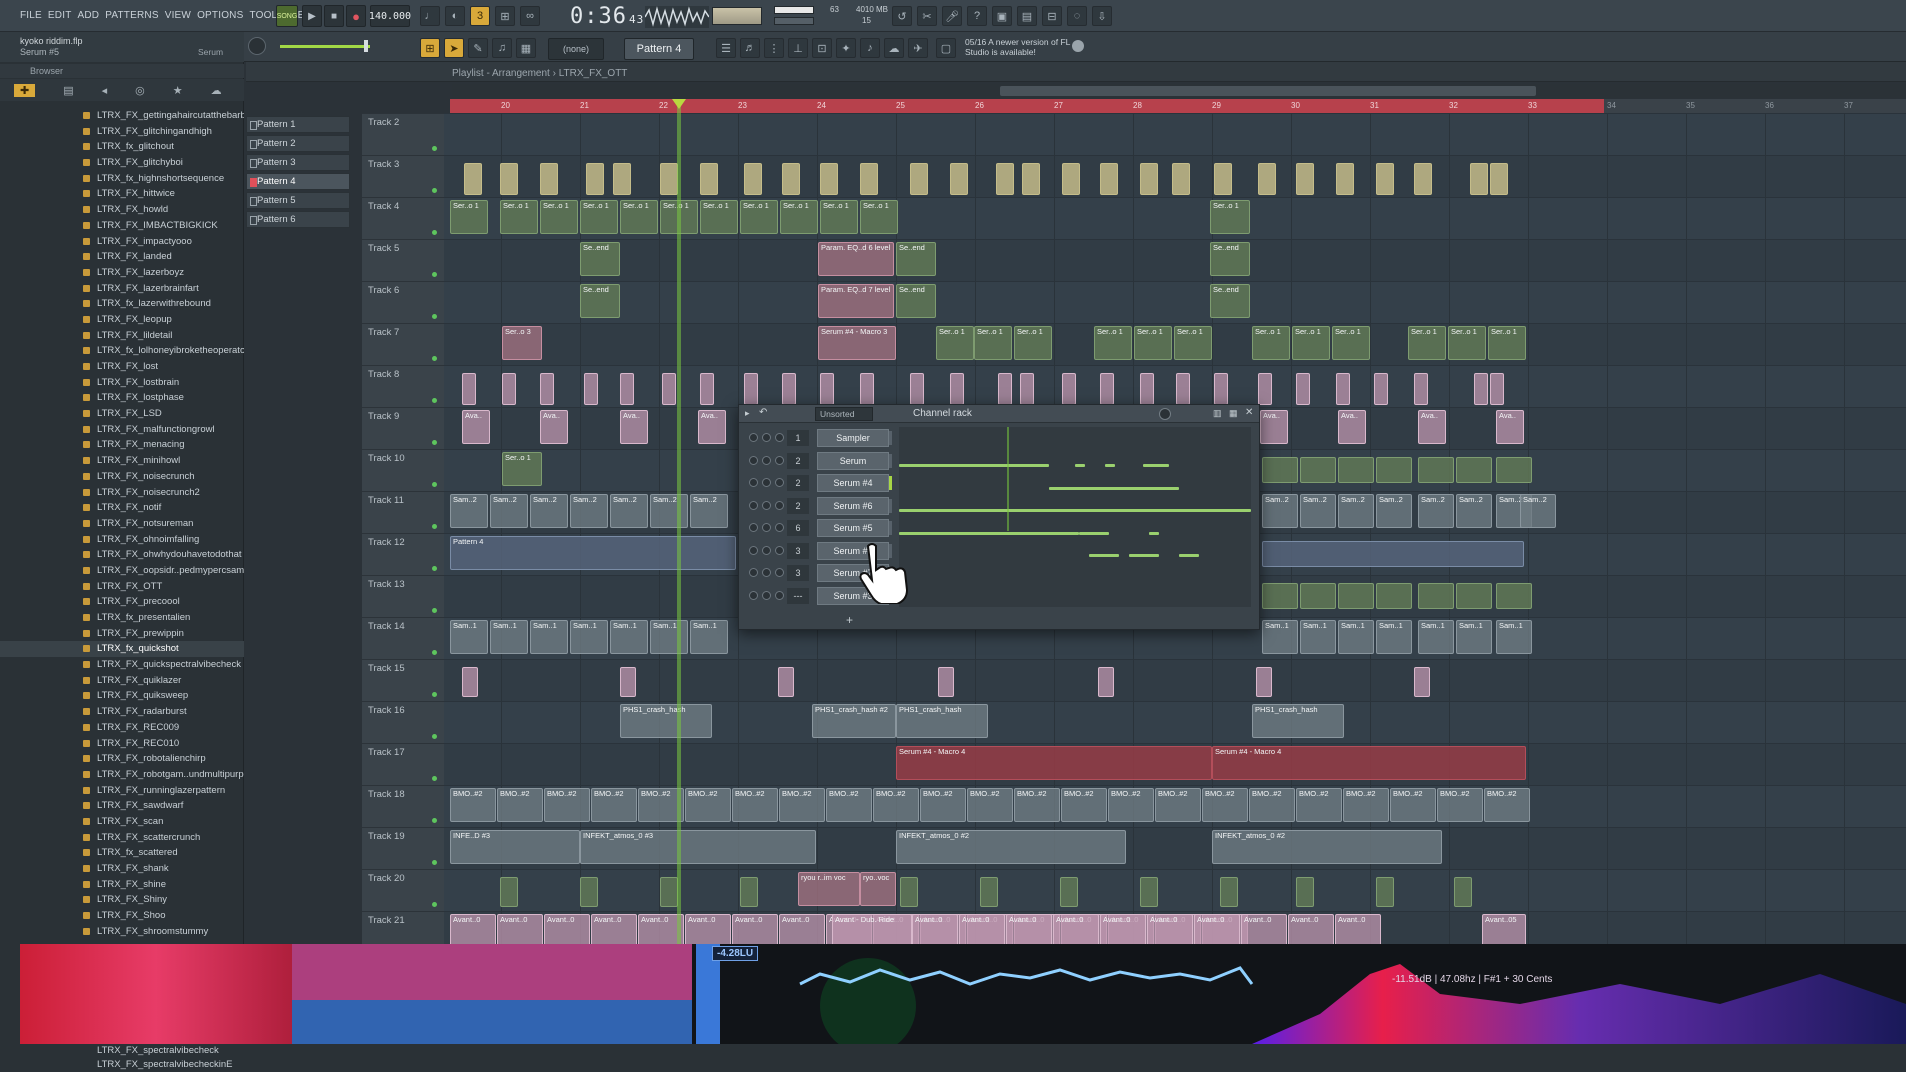 This screenshot has height=1072, width=1906. What do you see at coordinates (122, 132) in the screenshot?
I see `browser-item: LTRX_FX_glitchingandhigh` at bounding box center [122, 132].